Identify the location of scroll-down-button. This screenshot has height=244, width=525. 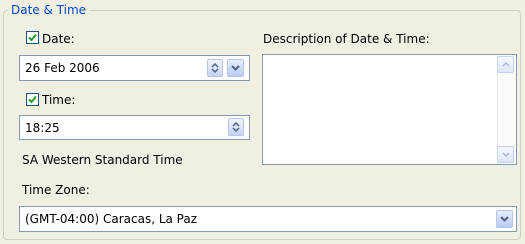
(505, 154).